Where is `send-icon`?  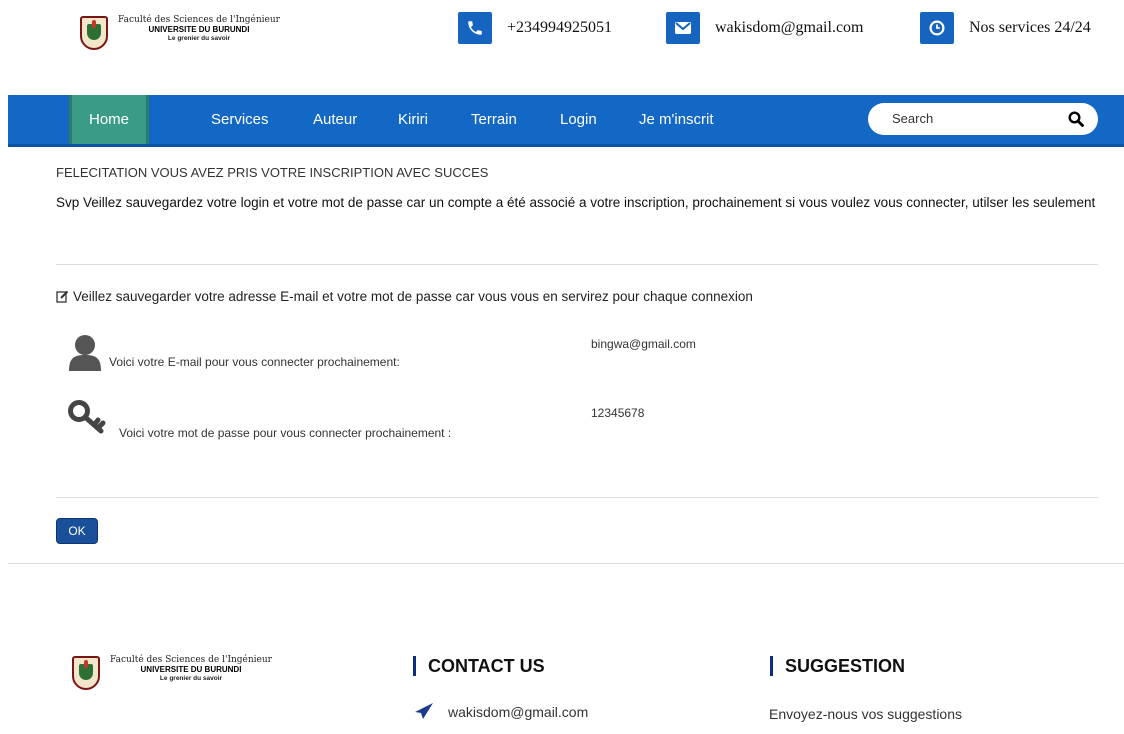 send-icon is located at coordinates (424, 713).